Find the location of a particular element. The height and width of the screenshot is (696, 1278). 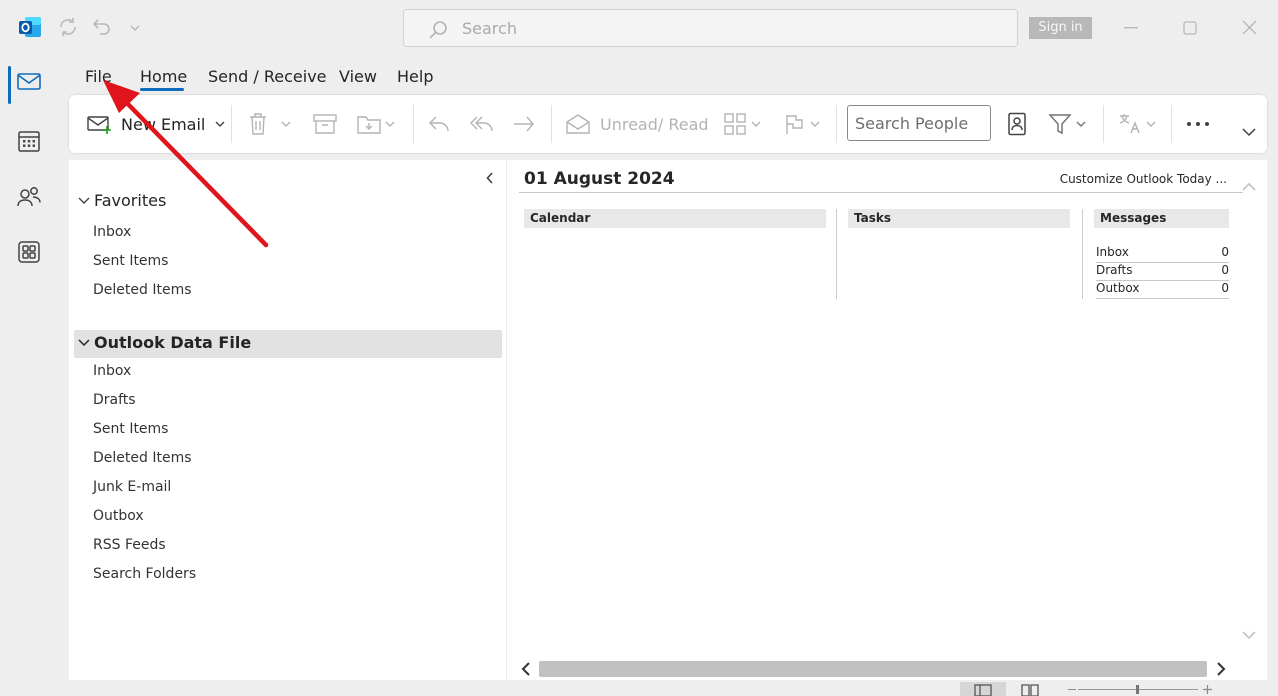

messages-section-header: Messages is located at coordinates (1161, 218).